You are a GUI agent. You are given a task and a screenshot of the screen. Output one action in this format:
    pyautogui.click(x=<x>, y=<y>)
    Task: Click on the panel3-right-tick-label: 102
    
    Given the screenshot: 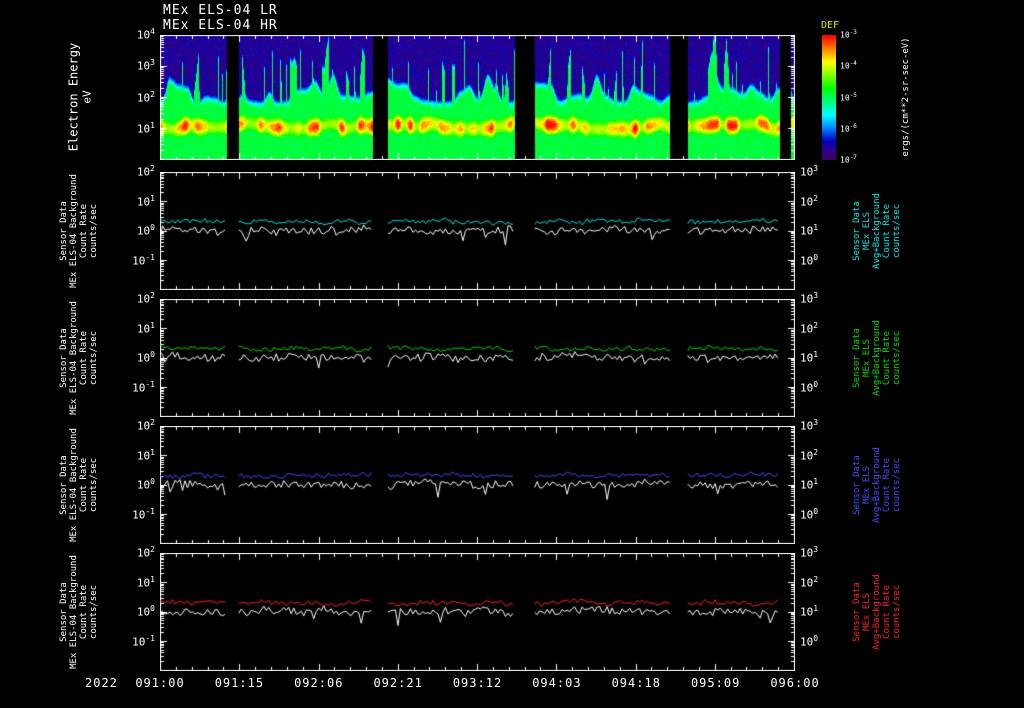 What is the action you would take?
    pyautogui.click(x=809, y=454)
    